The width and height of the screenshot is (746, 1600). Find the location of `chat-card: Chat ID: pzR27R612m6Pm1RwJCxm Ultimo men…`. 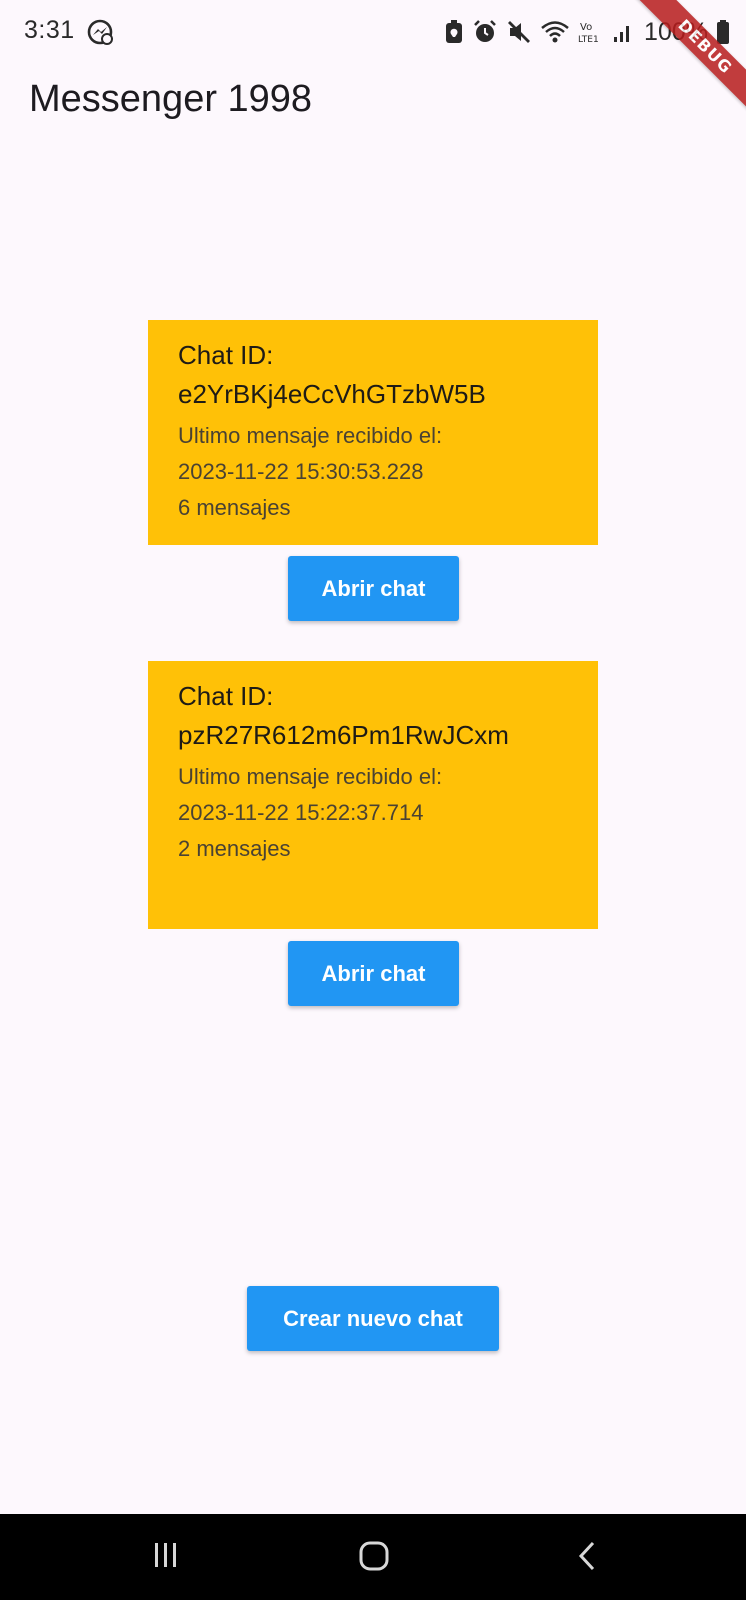

chat-card: Chat ID: pzR27R612m6Pm1RwJCxm Ultimo men… is located at coordinates (373, 795).